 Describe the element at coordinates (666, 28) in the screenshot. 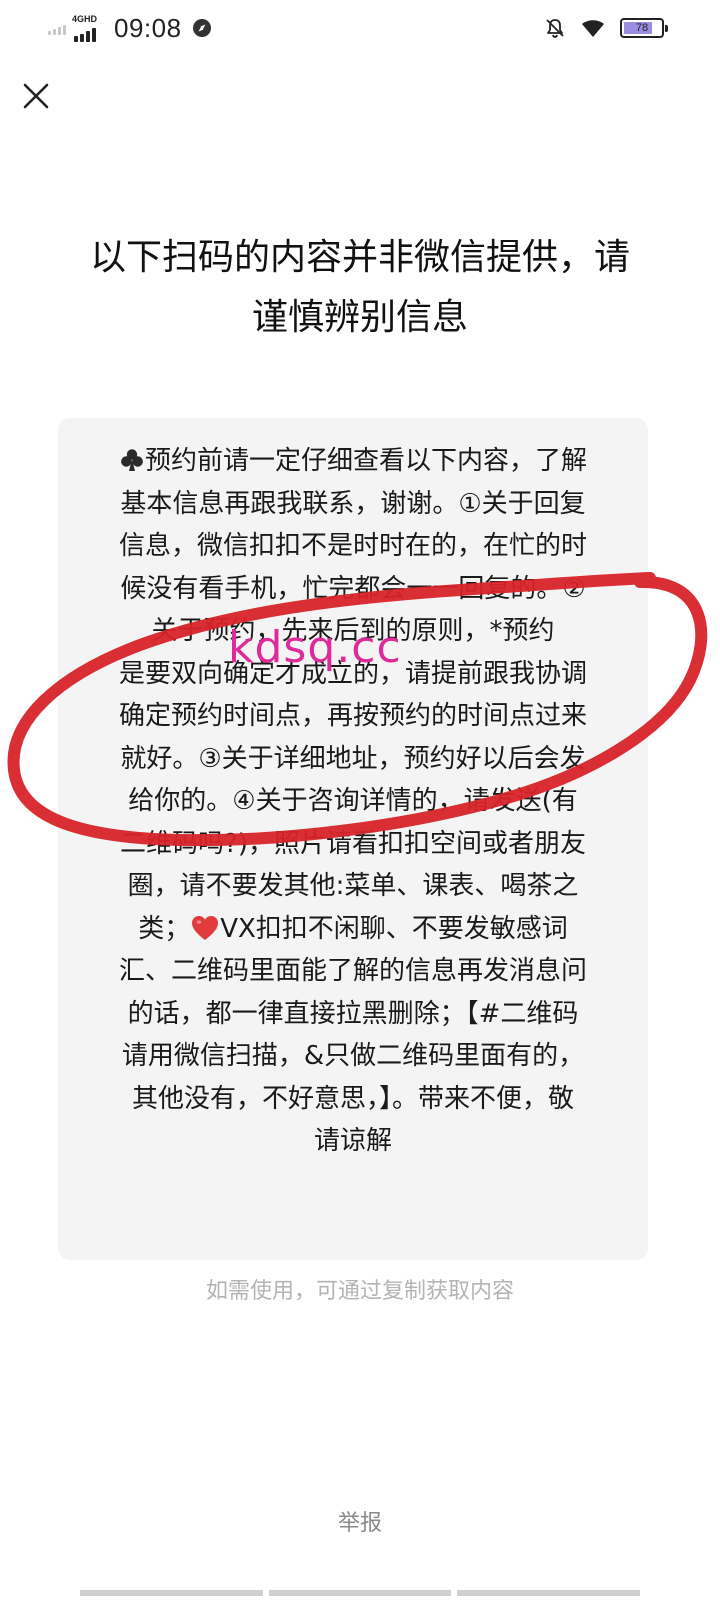

I see `battery-cap` at that location.